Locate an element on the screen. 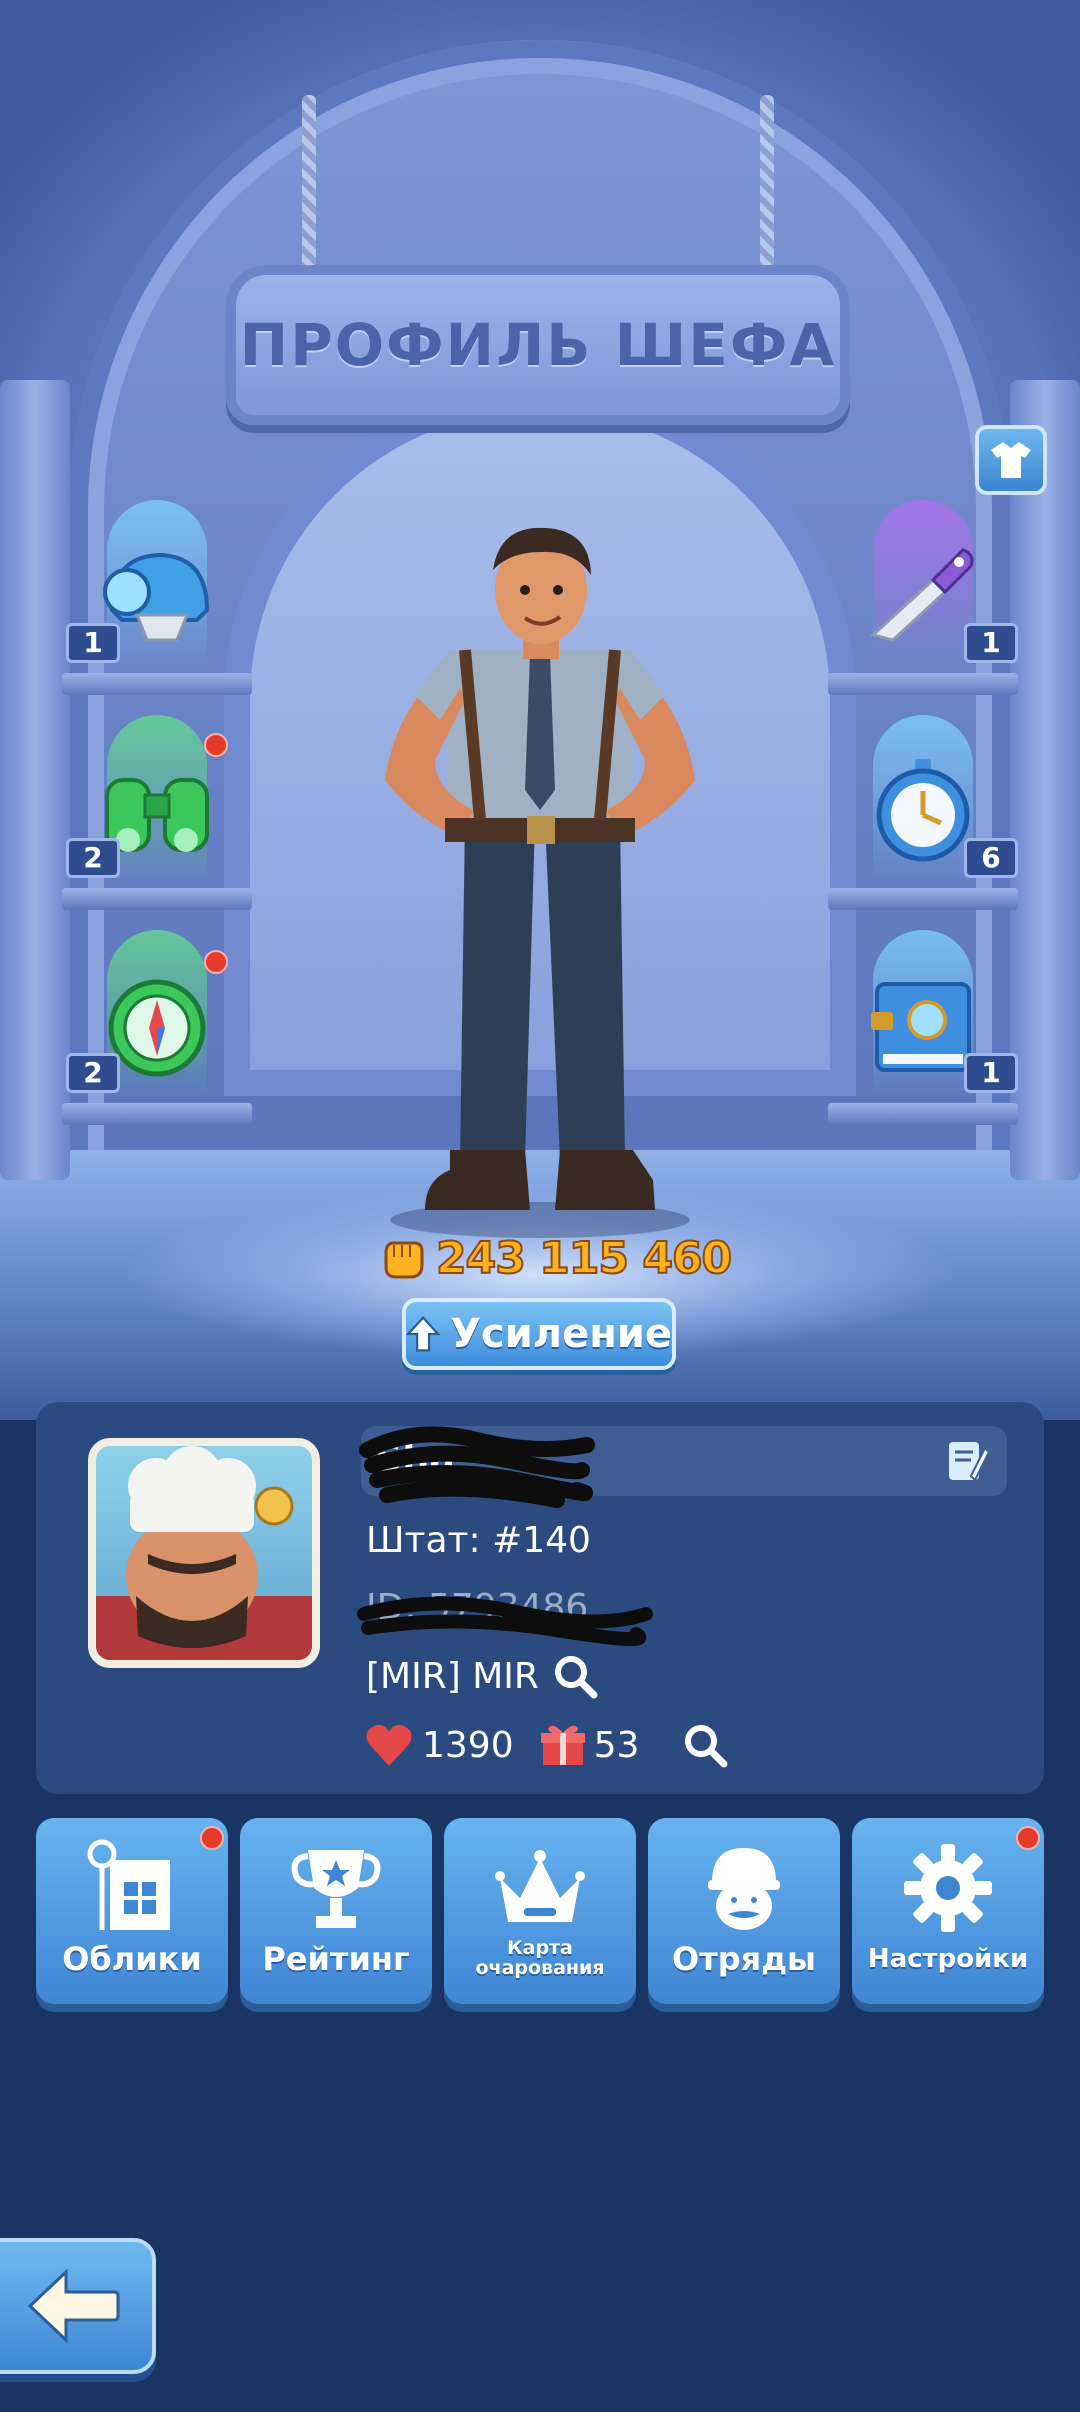  arrow-left-icon is located at coordinates (73, 2306).